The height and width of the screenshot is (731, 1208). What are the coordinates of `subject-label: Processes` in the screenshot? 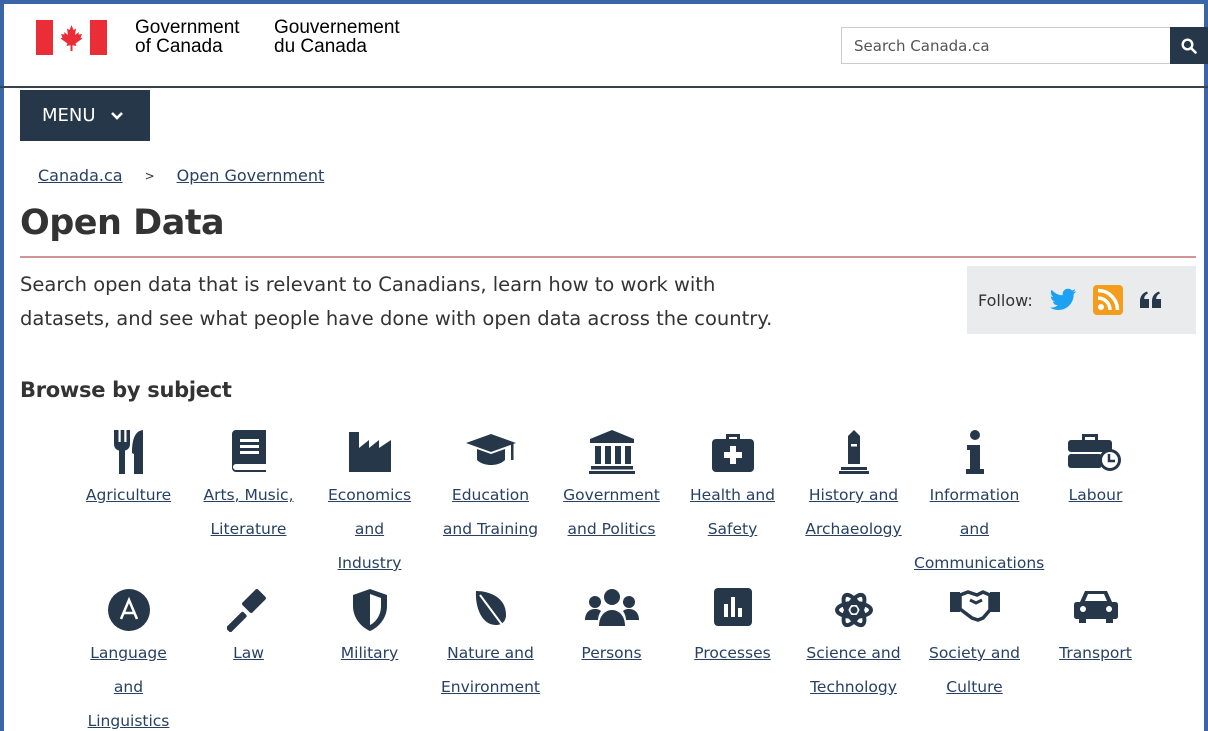 It's located at (732, 653).